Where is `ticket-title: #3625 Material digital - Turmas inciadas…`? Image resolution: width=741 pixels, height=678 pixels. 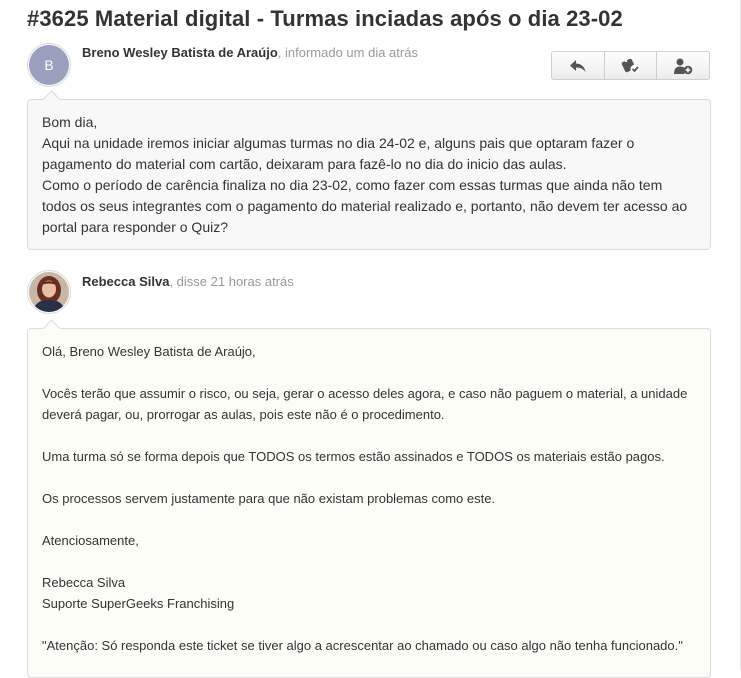 ticket-title: #3625 Material digital - Turmas inciadas… is located at coordinates (325, 18).